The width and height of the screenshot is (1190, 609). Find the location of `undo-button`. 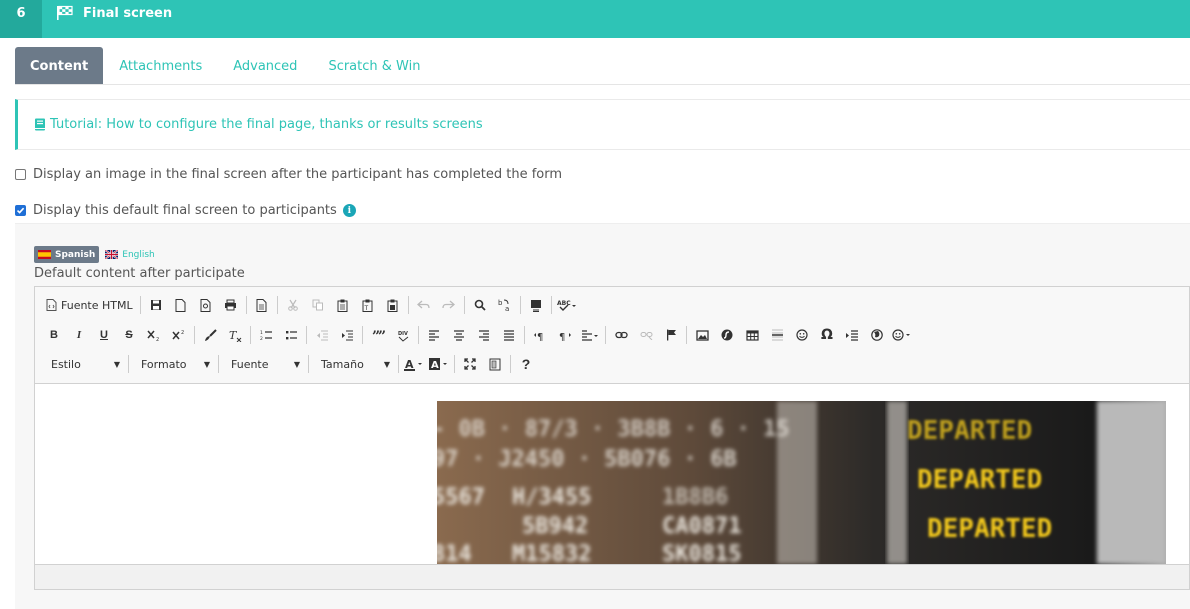

undo-button is located at coordinates (424, 305).